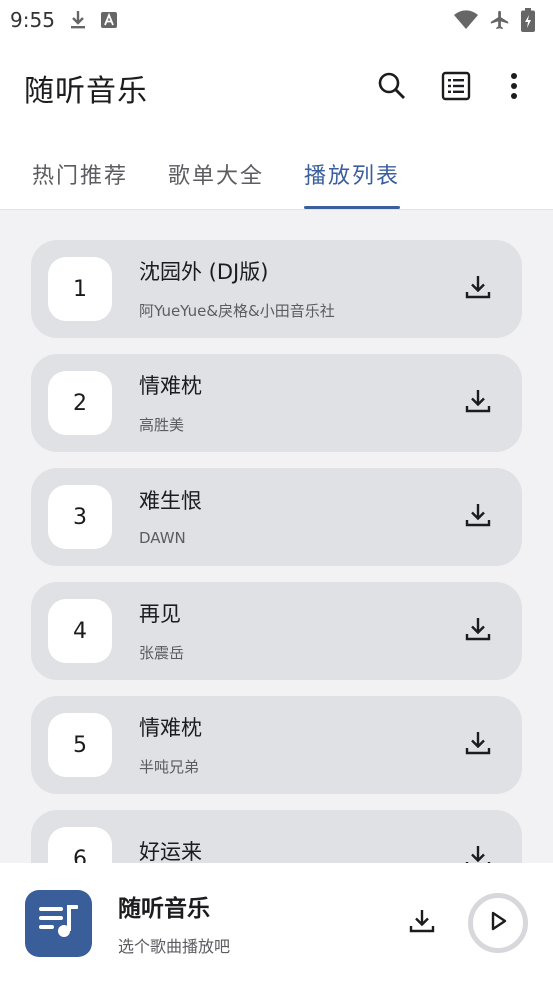  I want to click on song-item: 3 难生恨 DAWN, so click(276, 517).